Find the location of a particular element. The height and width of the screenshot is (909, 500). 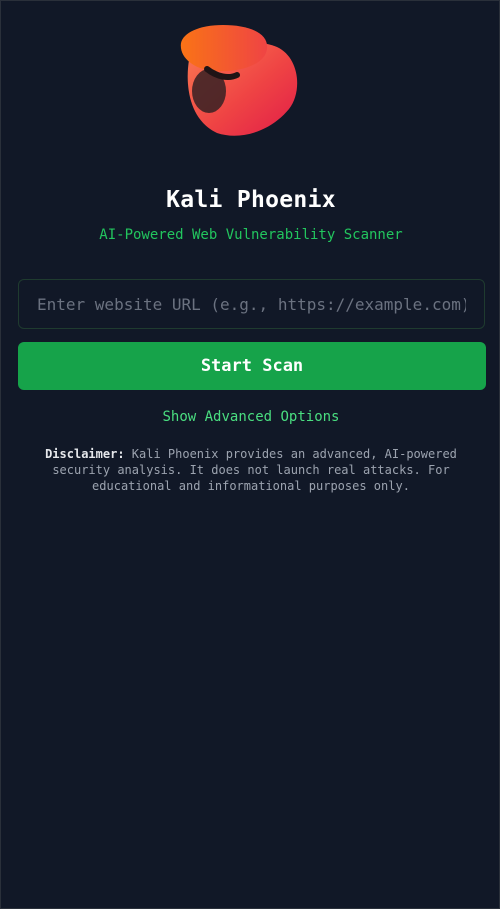

start-scan-button: Start Scan is located at coordinates (252, 366).